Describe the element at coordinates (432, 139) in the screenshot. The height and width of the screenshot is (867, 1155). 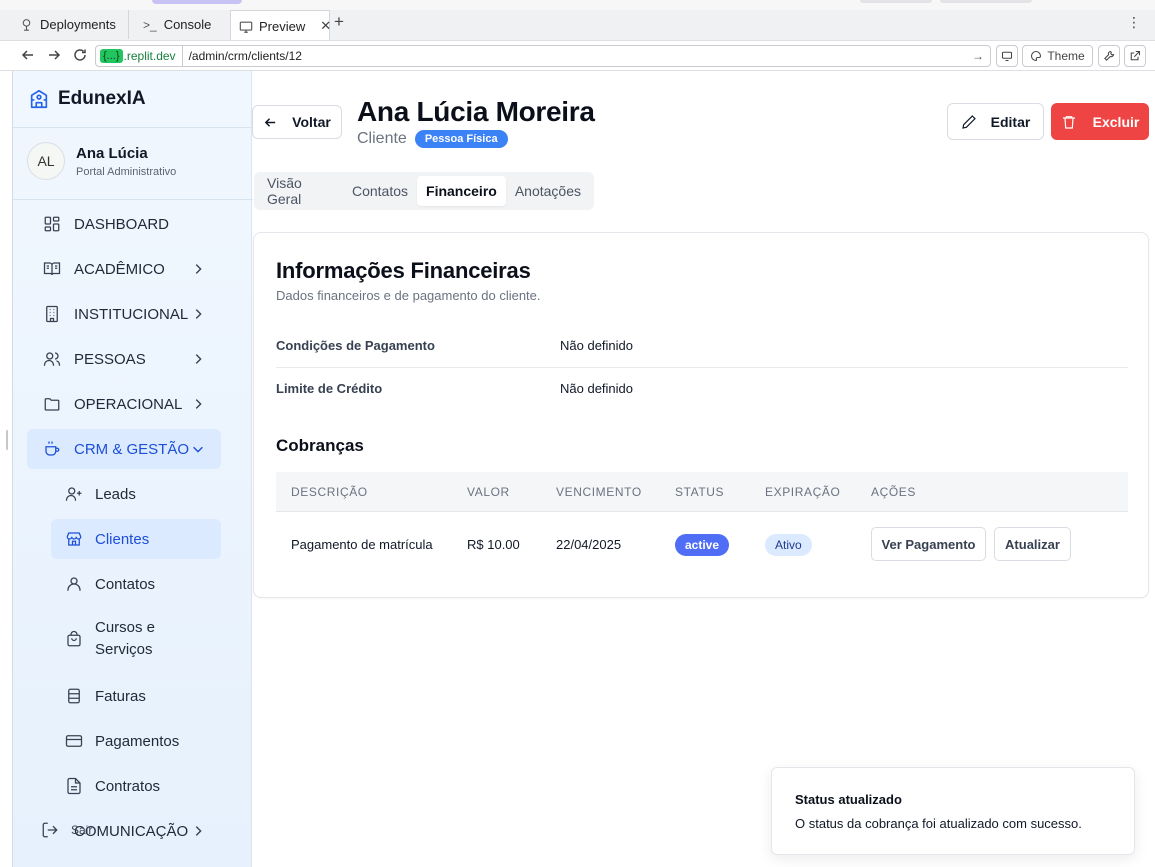
I see `page-subtitle: Cliente Pessoa Física` at that location.